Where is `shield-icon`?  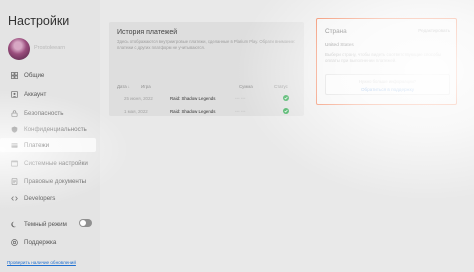 shield-icon is located at coordinates (14, 129).